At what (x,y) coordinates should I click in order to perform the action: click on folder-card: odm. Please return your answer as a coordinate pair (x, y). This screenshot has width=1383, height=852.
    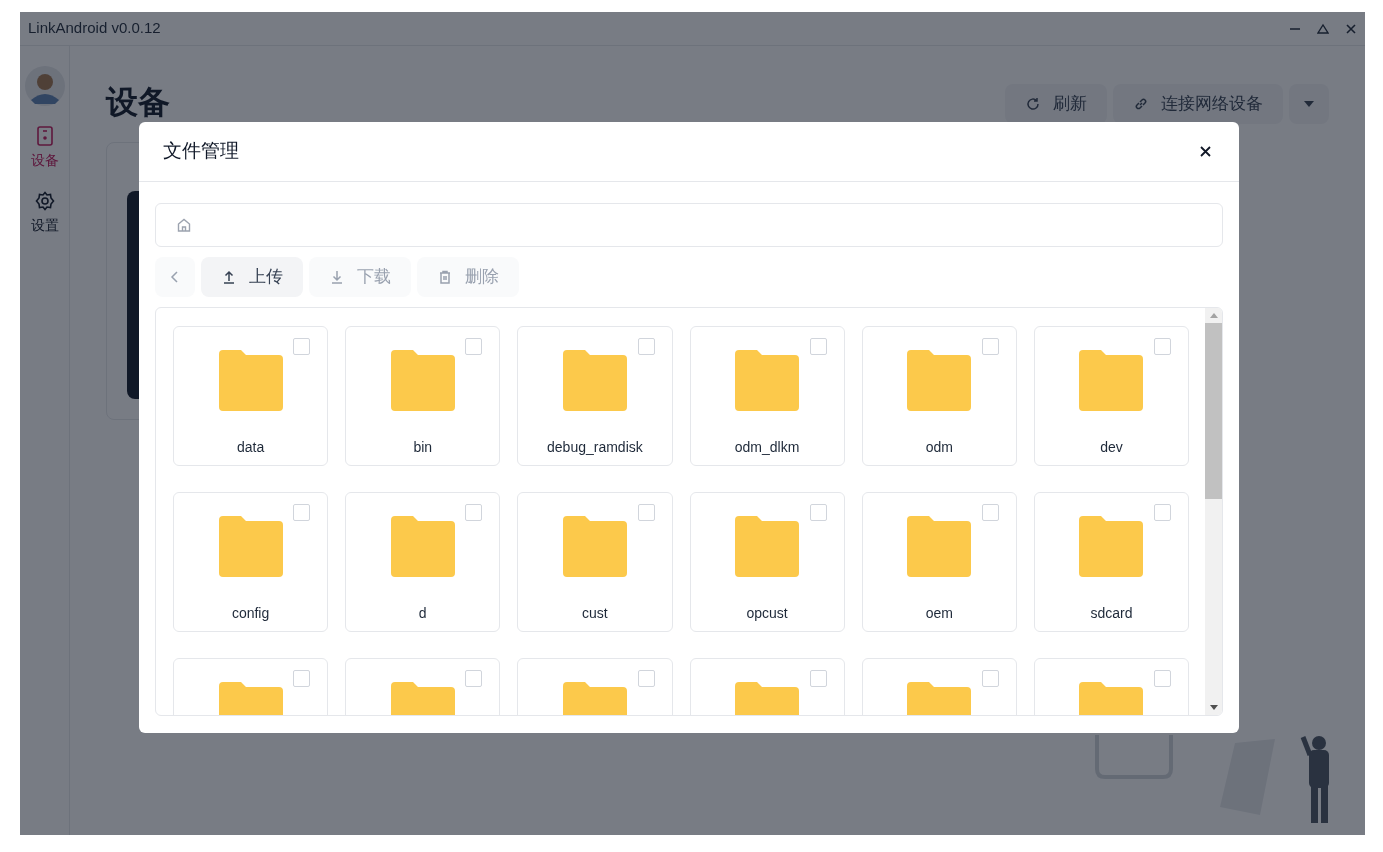
    Looking at the image, I should click on (939, 396).